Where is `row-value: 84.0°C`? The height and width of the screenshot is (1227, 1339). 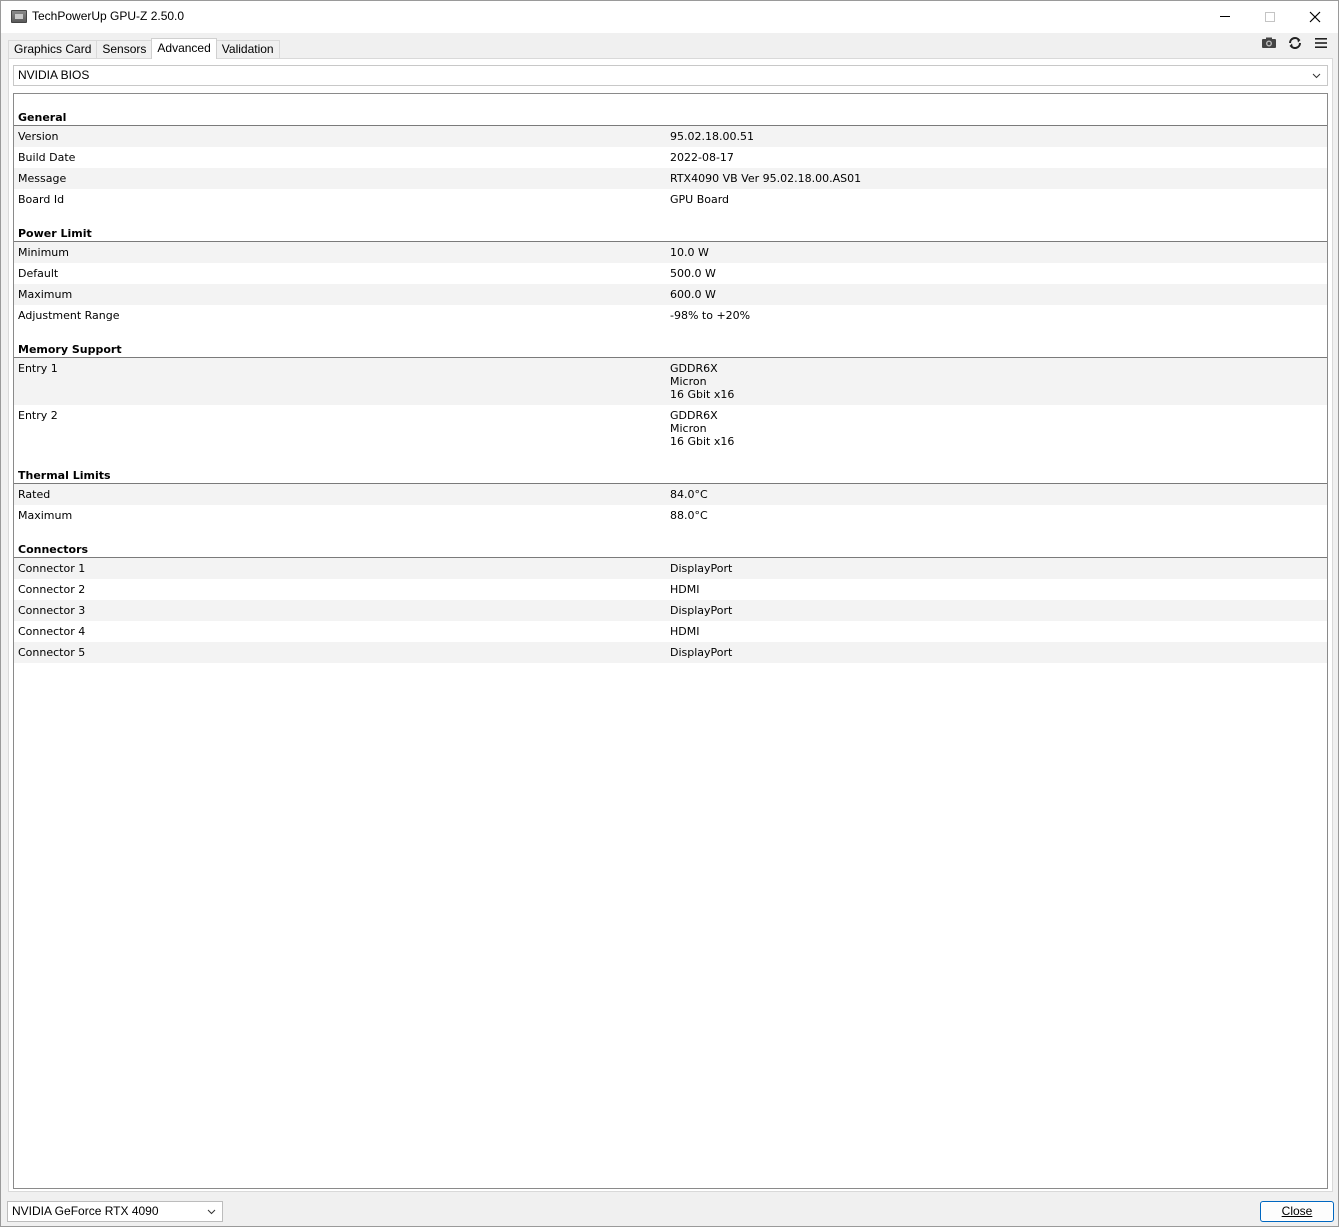 row-value: 84.0°C is located at coordinates (689, 494).